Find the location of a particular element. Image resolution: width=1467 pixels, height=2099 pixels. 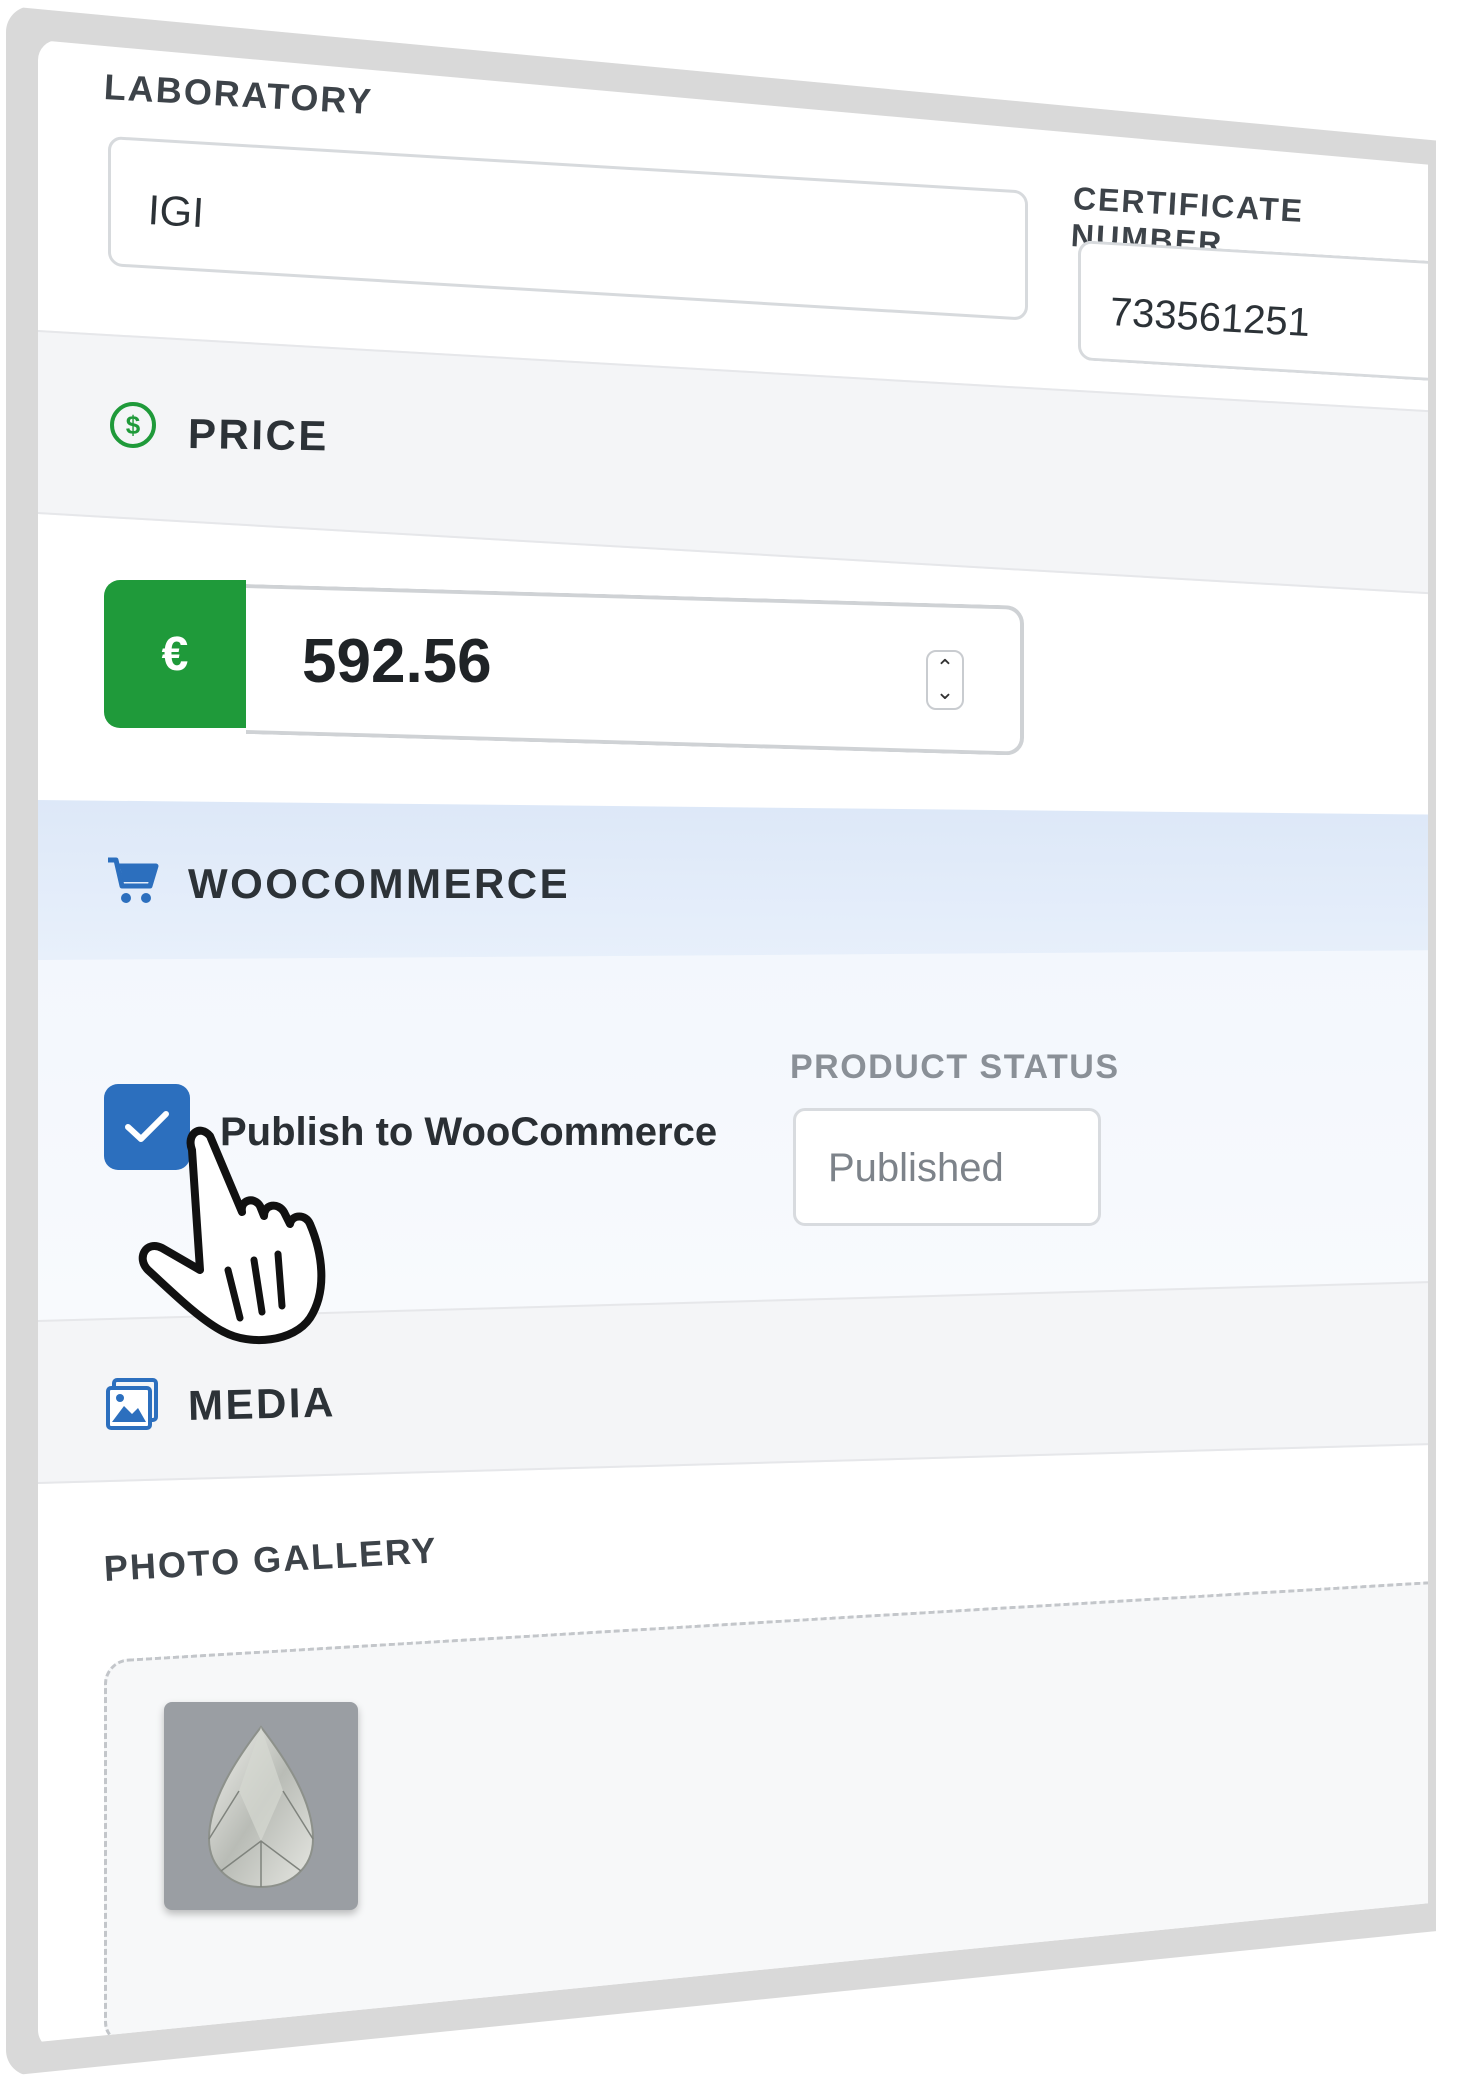

photo-gallery-label: PHOTO GALLERY is located at coordinates (270, 1559).